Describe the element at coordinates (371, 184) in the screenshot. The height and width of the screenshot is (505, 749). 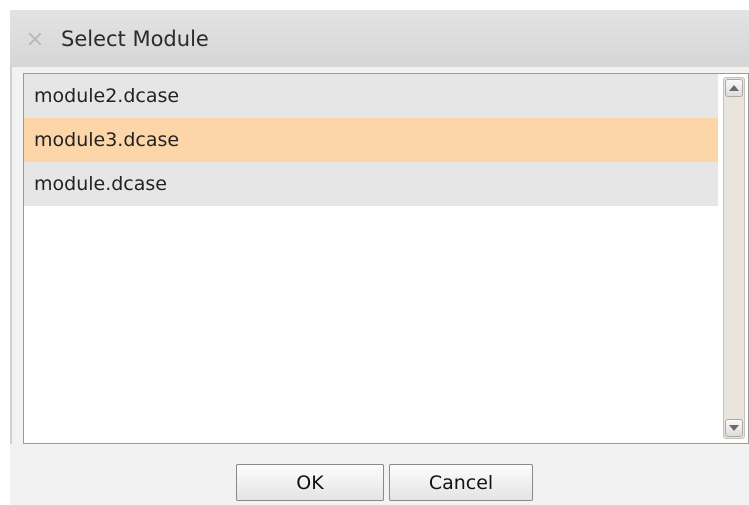
I see `list-item-module: module.dcase` at that location.